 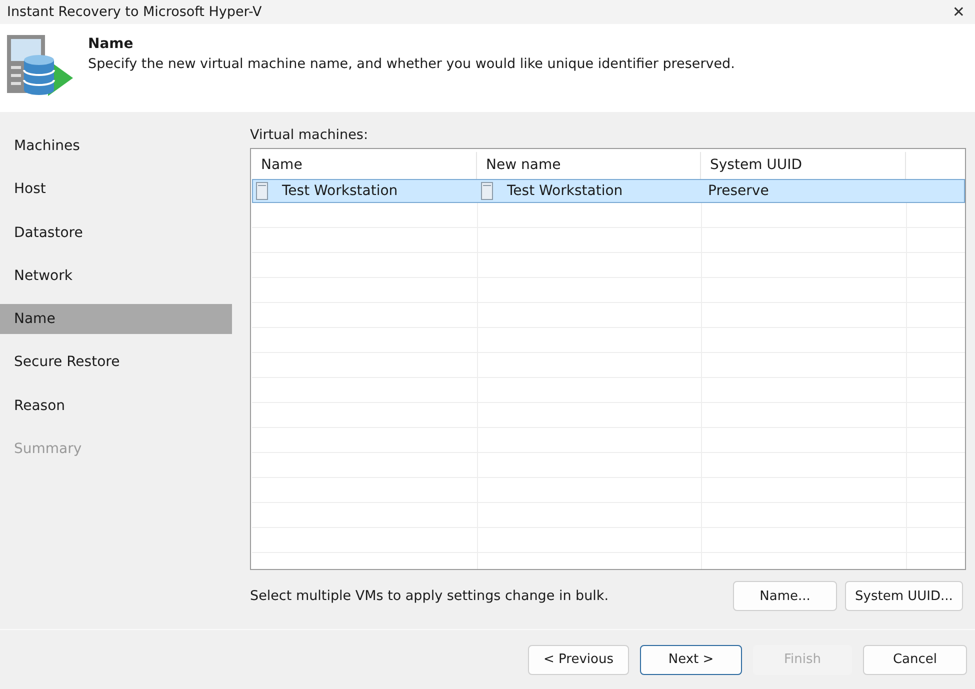 I want to click on table-label: Virtual machines:, so click(x=309, y=135).